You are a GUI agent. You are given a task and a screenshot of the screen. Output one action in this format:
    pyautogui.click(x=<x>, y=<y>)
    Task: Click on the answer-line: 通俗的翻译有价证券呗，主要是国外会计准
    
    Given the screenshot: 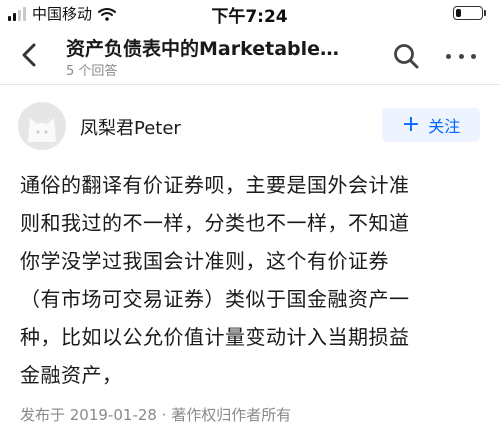 What is the action you would take?
    pyautogui.click(x=215, y=185)
    